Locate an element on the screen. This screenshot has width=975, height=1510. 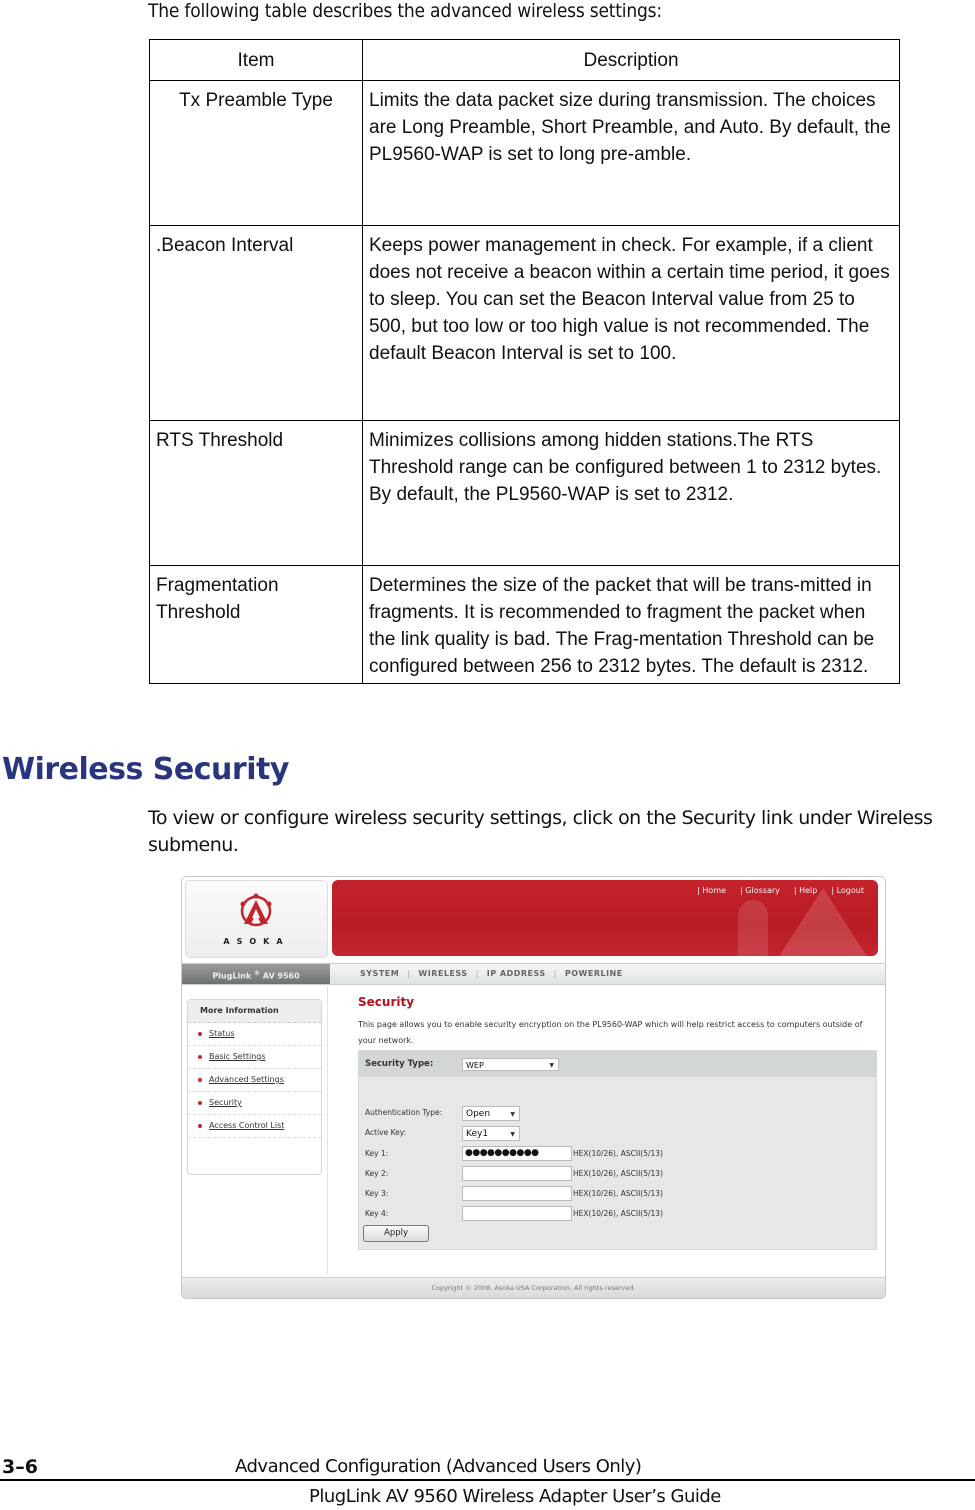
sidebar-item-label: Access Control List is located at coordinates (246, 1126).